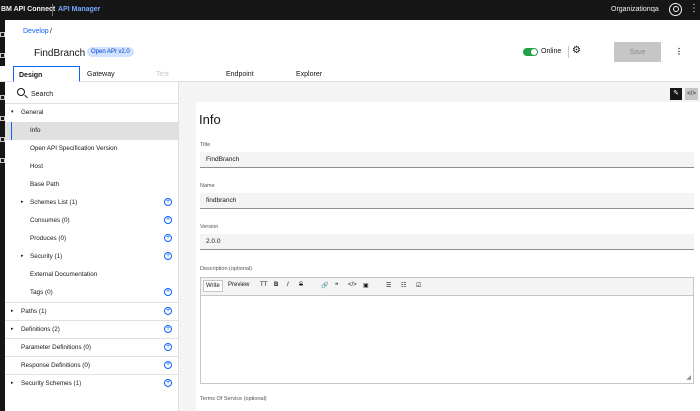  I want to click on sidebar-item-label: Base Path, so click(45, 184).